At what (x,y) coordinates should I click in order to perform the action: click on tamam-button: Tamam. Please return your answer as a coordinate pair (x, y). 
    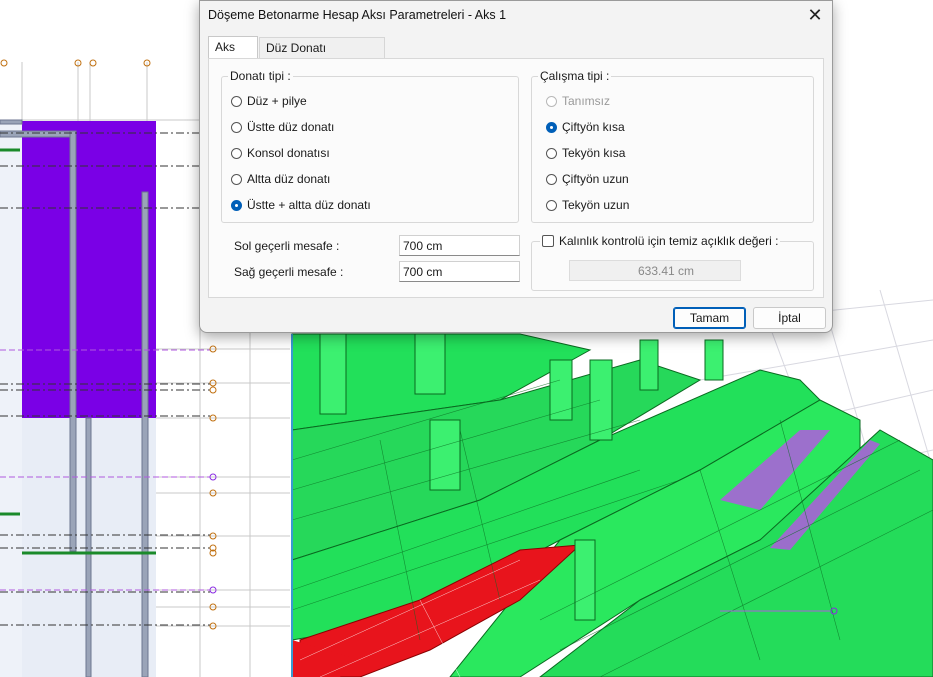
    Looking at the image, I should click on (709, 318).